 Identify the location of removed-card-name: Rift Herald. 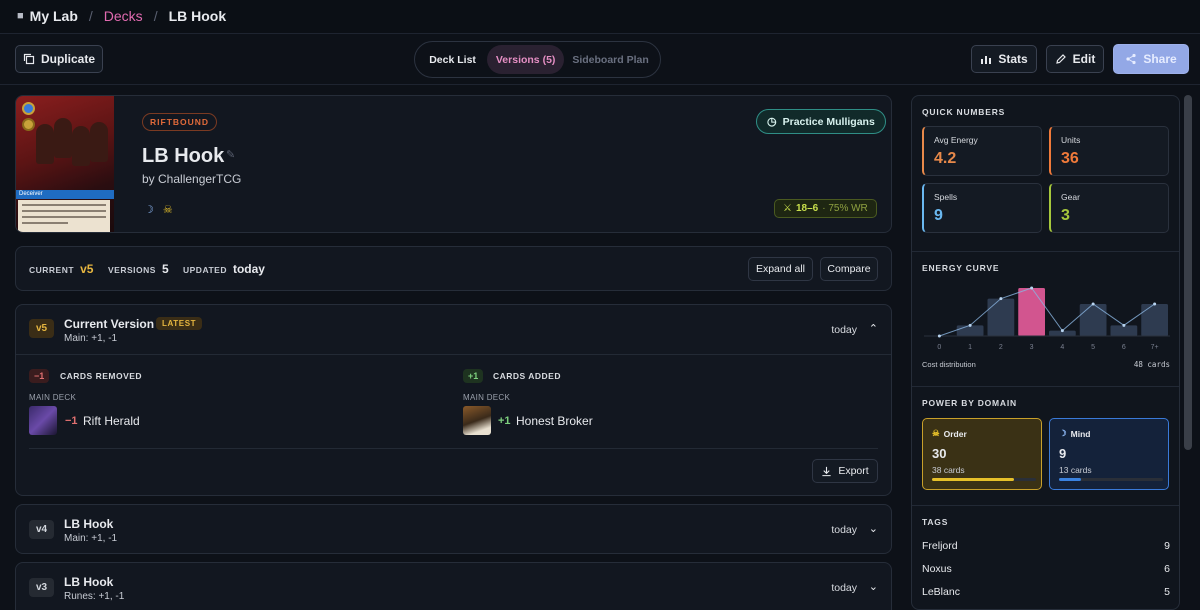
(111, 421).